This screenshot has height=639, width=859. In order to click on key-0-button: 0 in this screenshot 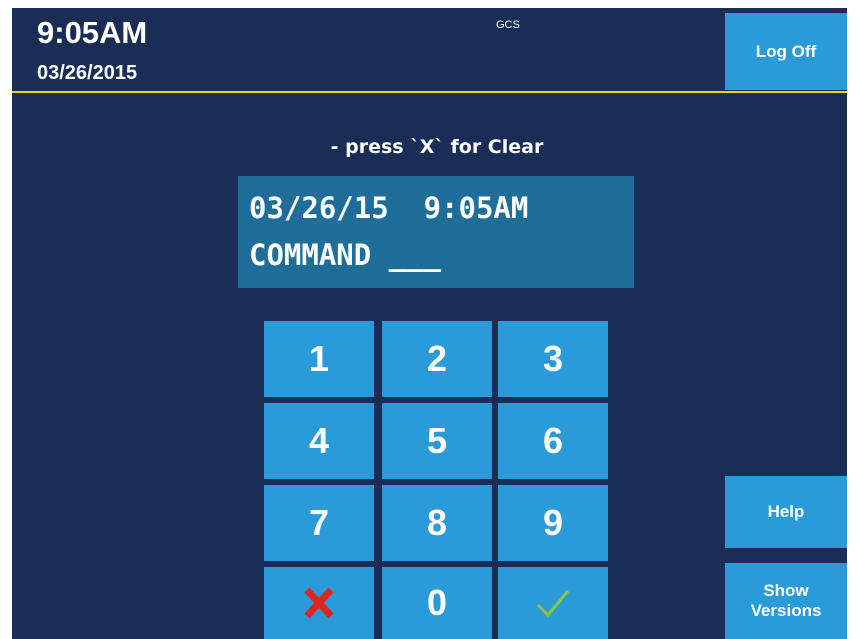, I will do `click(437, 603)`.